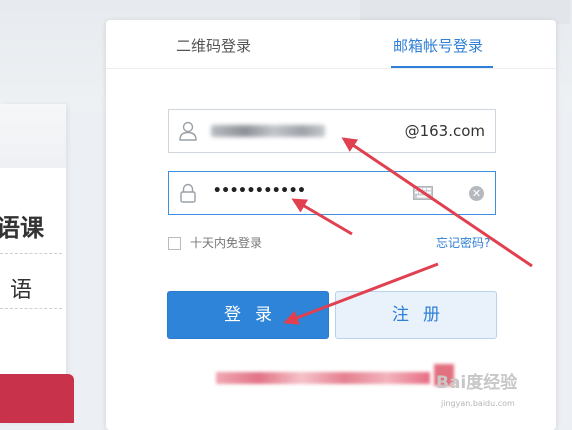 Image resolution: width=572 pixels, height=430 pixels. What do you see at coordinates (174, 243) in the screenshot?
I see `remember-checkbox` at bounding box center [174, 243].